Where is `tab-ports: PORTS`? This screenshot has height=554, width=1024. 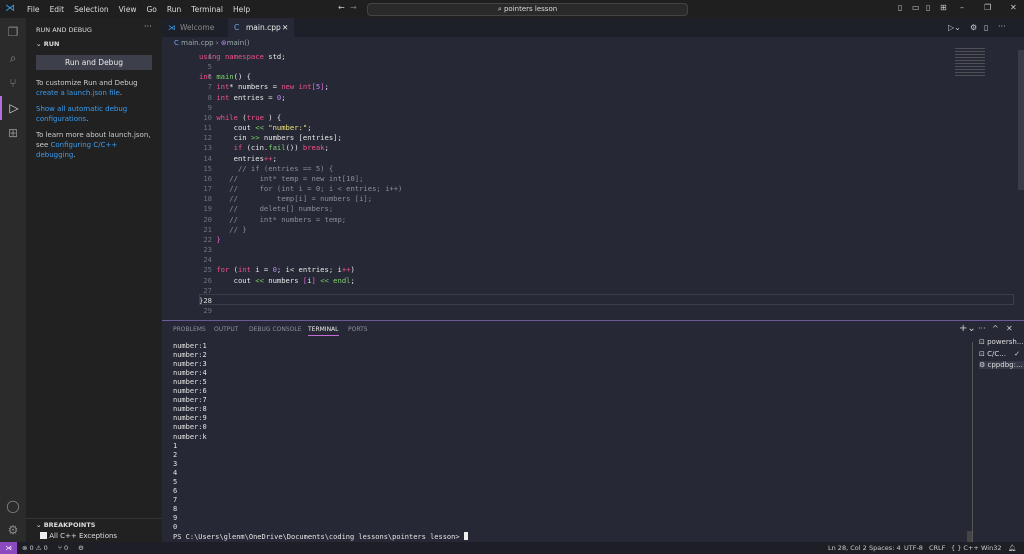
tab-ports: PORTS is located at coordinates (358, 329).